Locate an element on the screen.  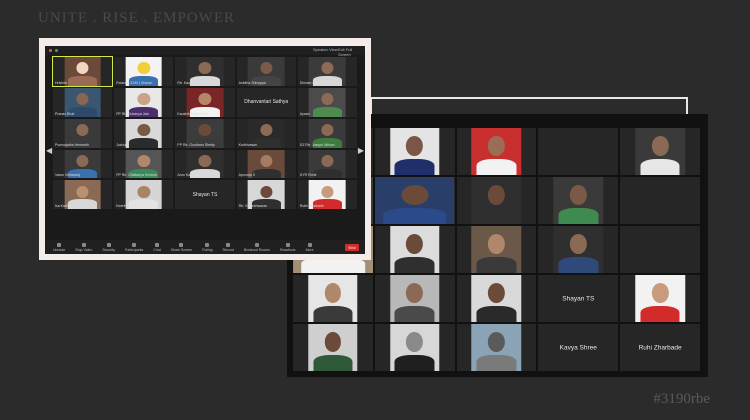
participant-tile: Hrishita is located at coordinates (82, 71).